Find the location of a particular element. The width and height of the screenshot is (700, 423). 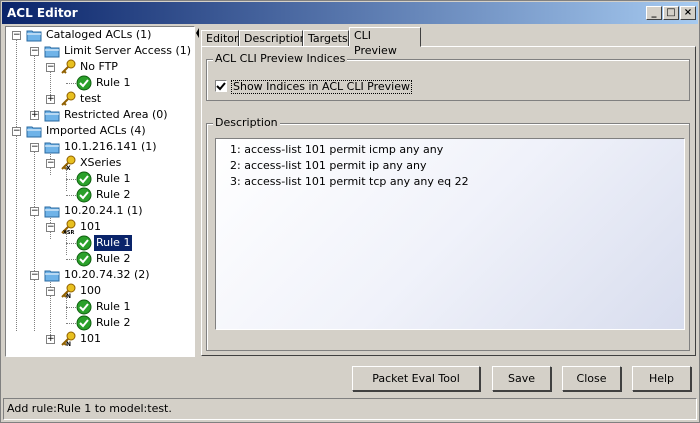

key-x-icon: X is located at coordinates (68, 163).